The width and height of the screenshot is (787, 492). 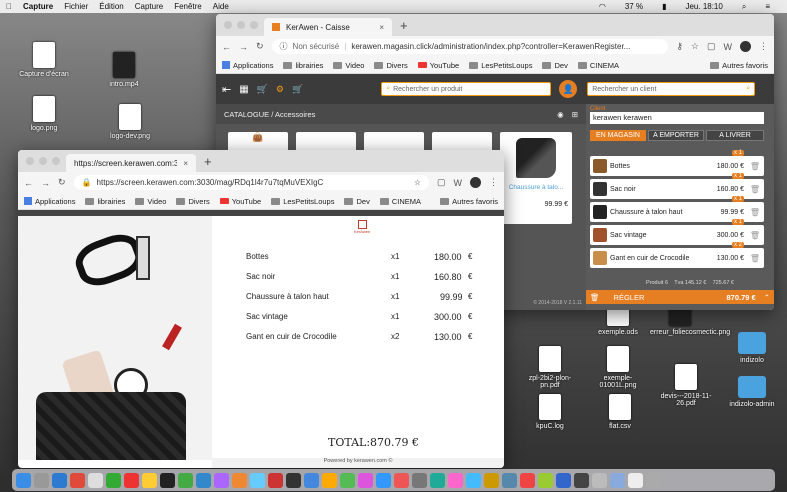 What do you see at coordinates (188, 6) in the screenshot?
I see `menu-fenetre: Fenêtre` at bounding box center [188, 6].